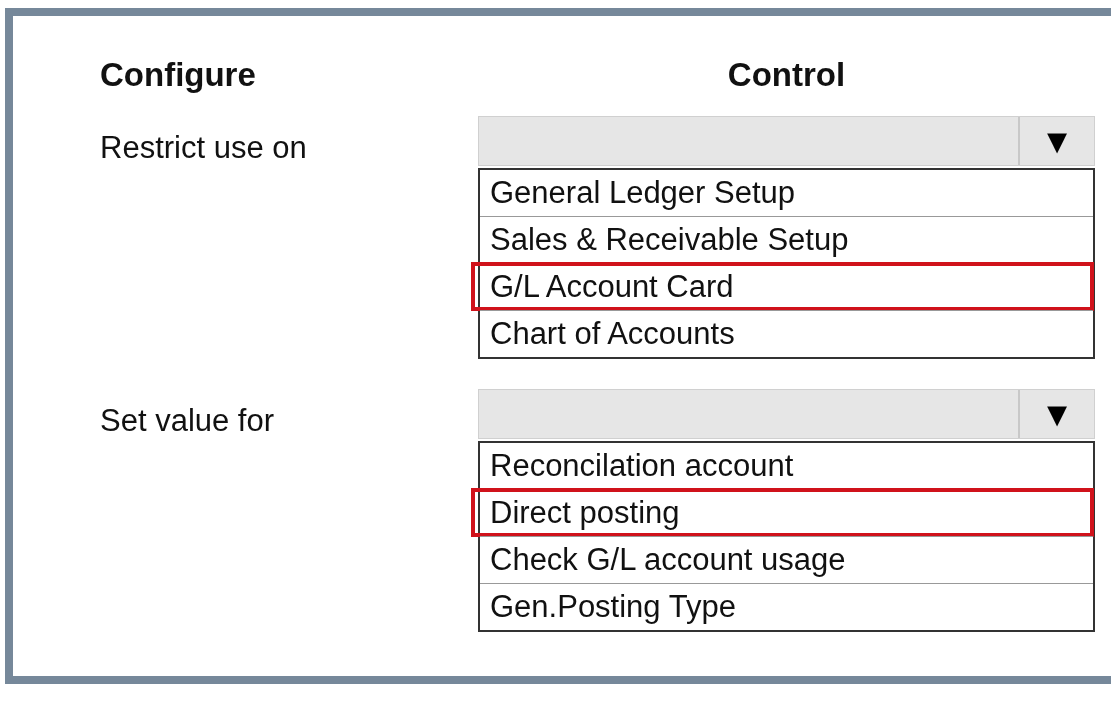 Image resolution: width=1111 pixels, height=707 pixels. What do you see at coordinates (204, 147) in the screenshot?
I see `field-label: Restrict use on` at bounding box center [204, 147].